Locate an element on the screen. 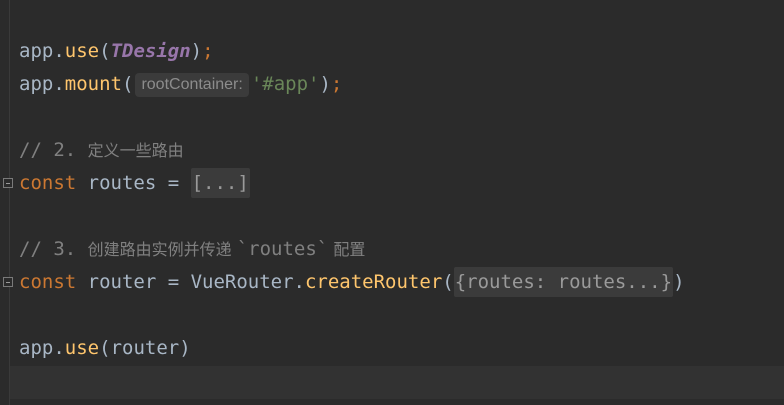 The image size is (784, 405). comment-text: 定义一些路由 is located at coordinates (135, 150).